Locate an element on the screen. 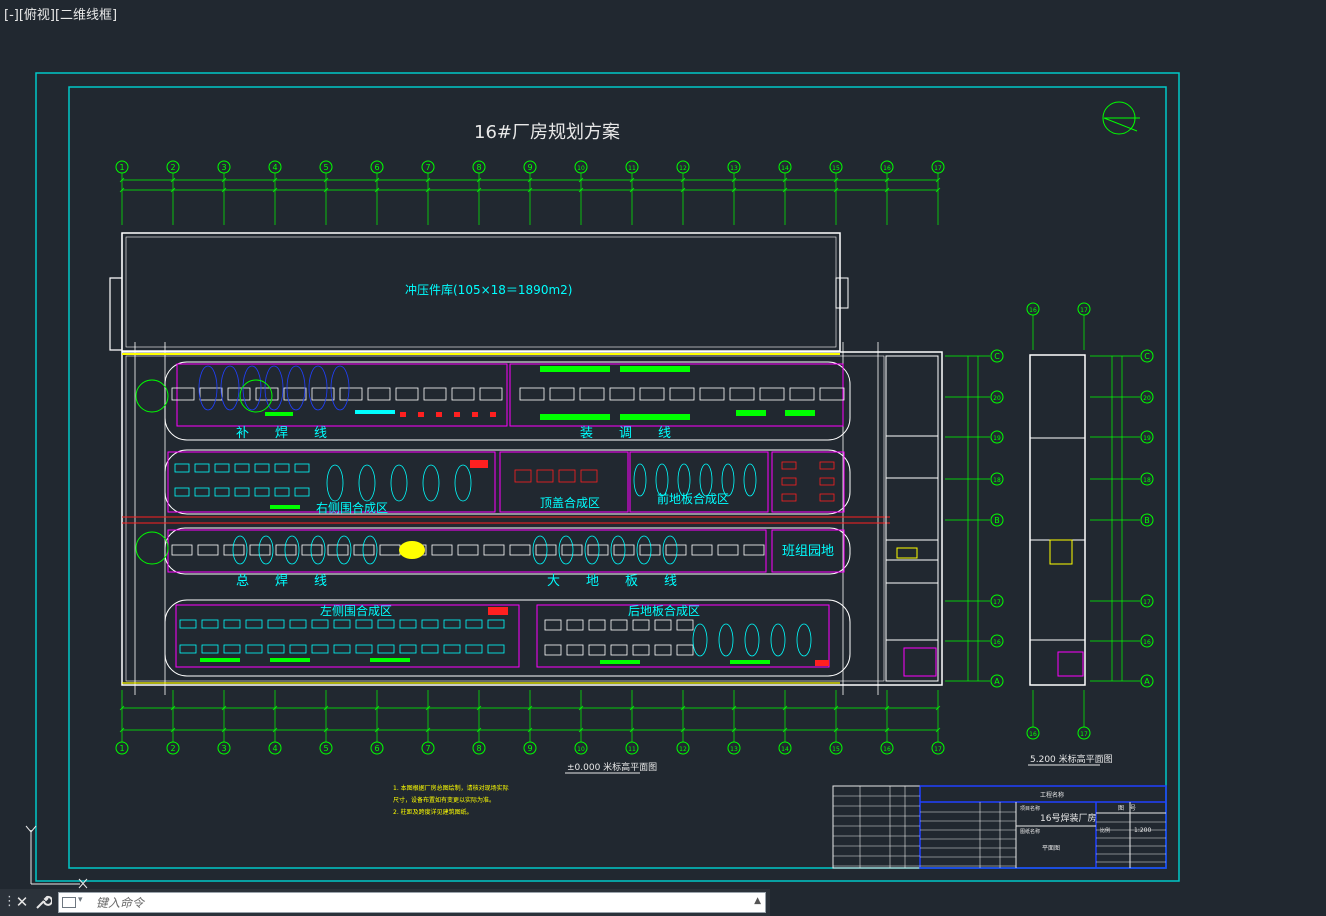 This screenshot has width=1326, height=916. svg-text: 项目名称 is located at coordinates (1030, 808).